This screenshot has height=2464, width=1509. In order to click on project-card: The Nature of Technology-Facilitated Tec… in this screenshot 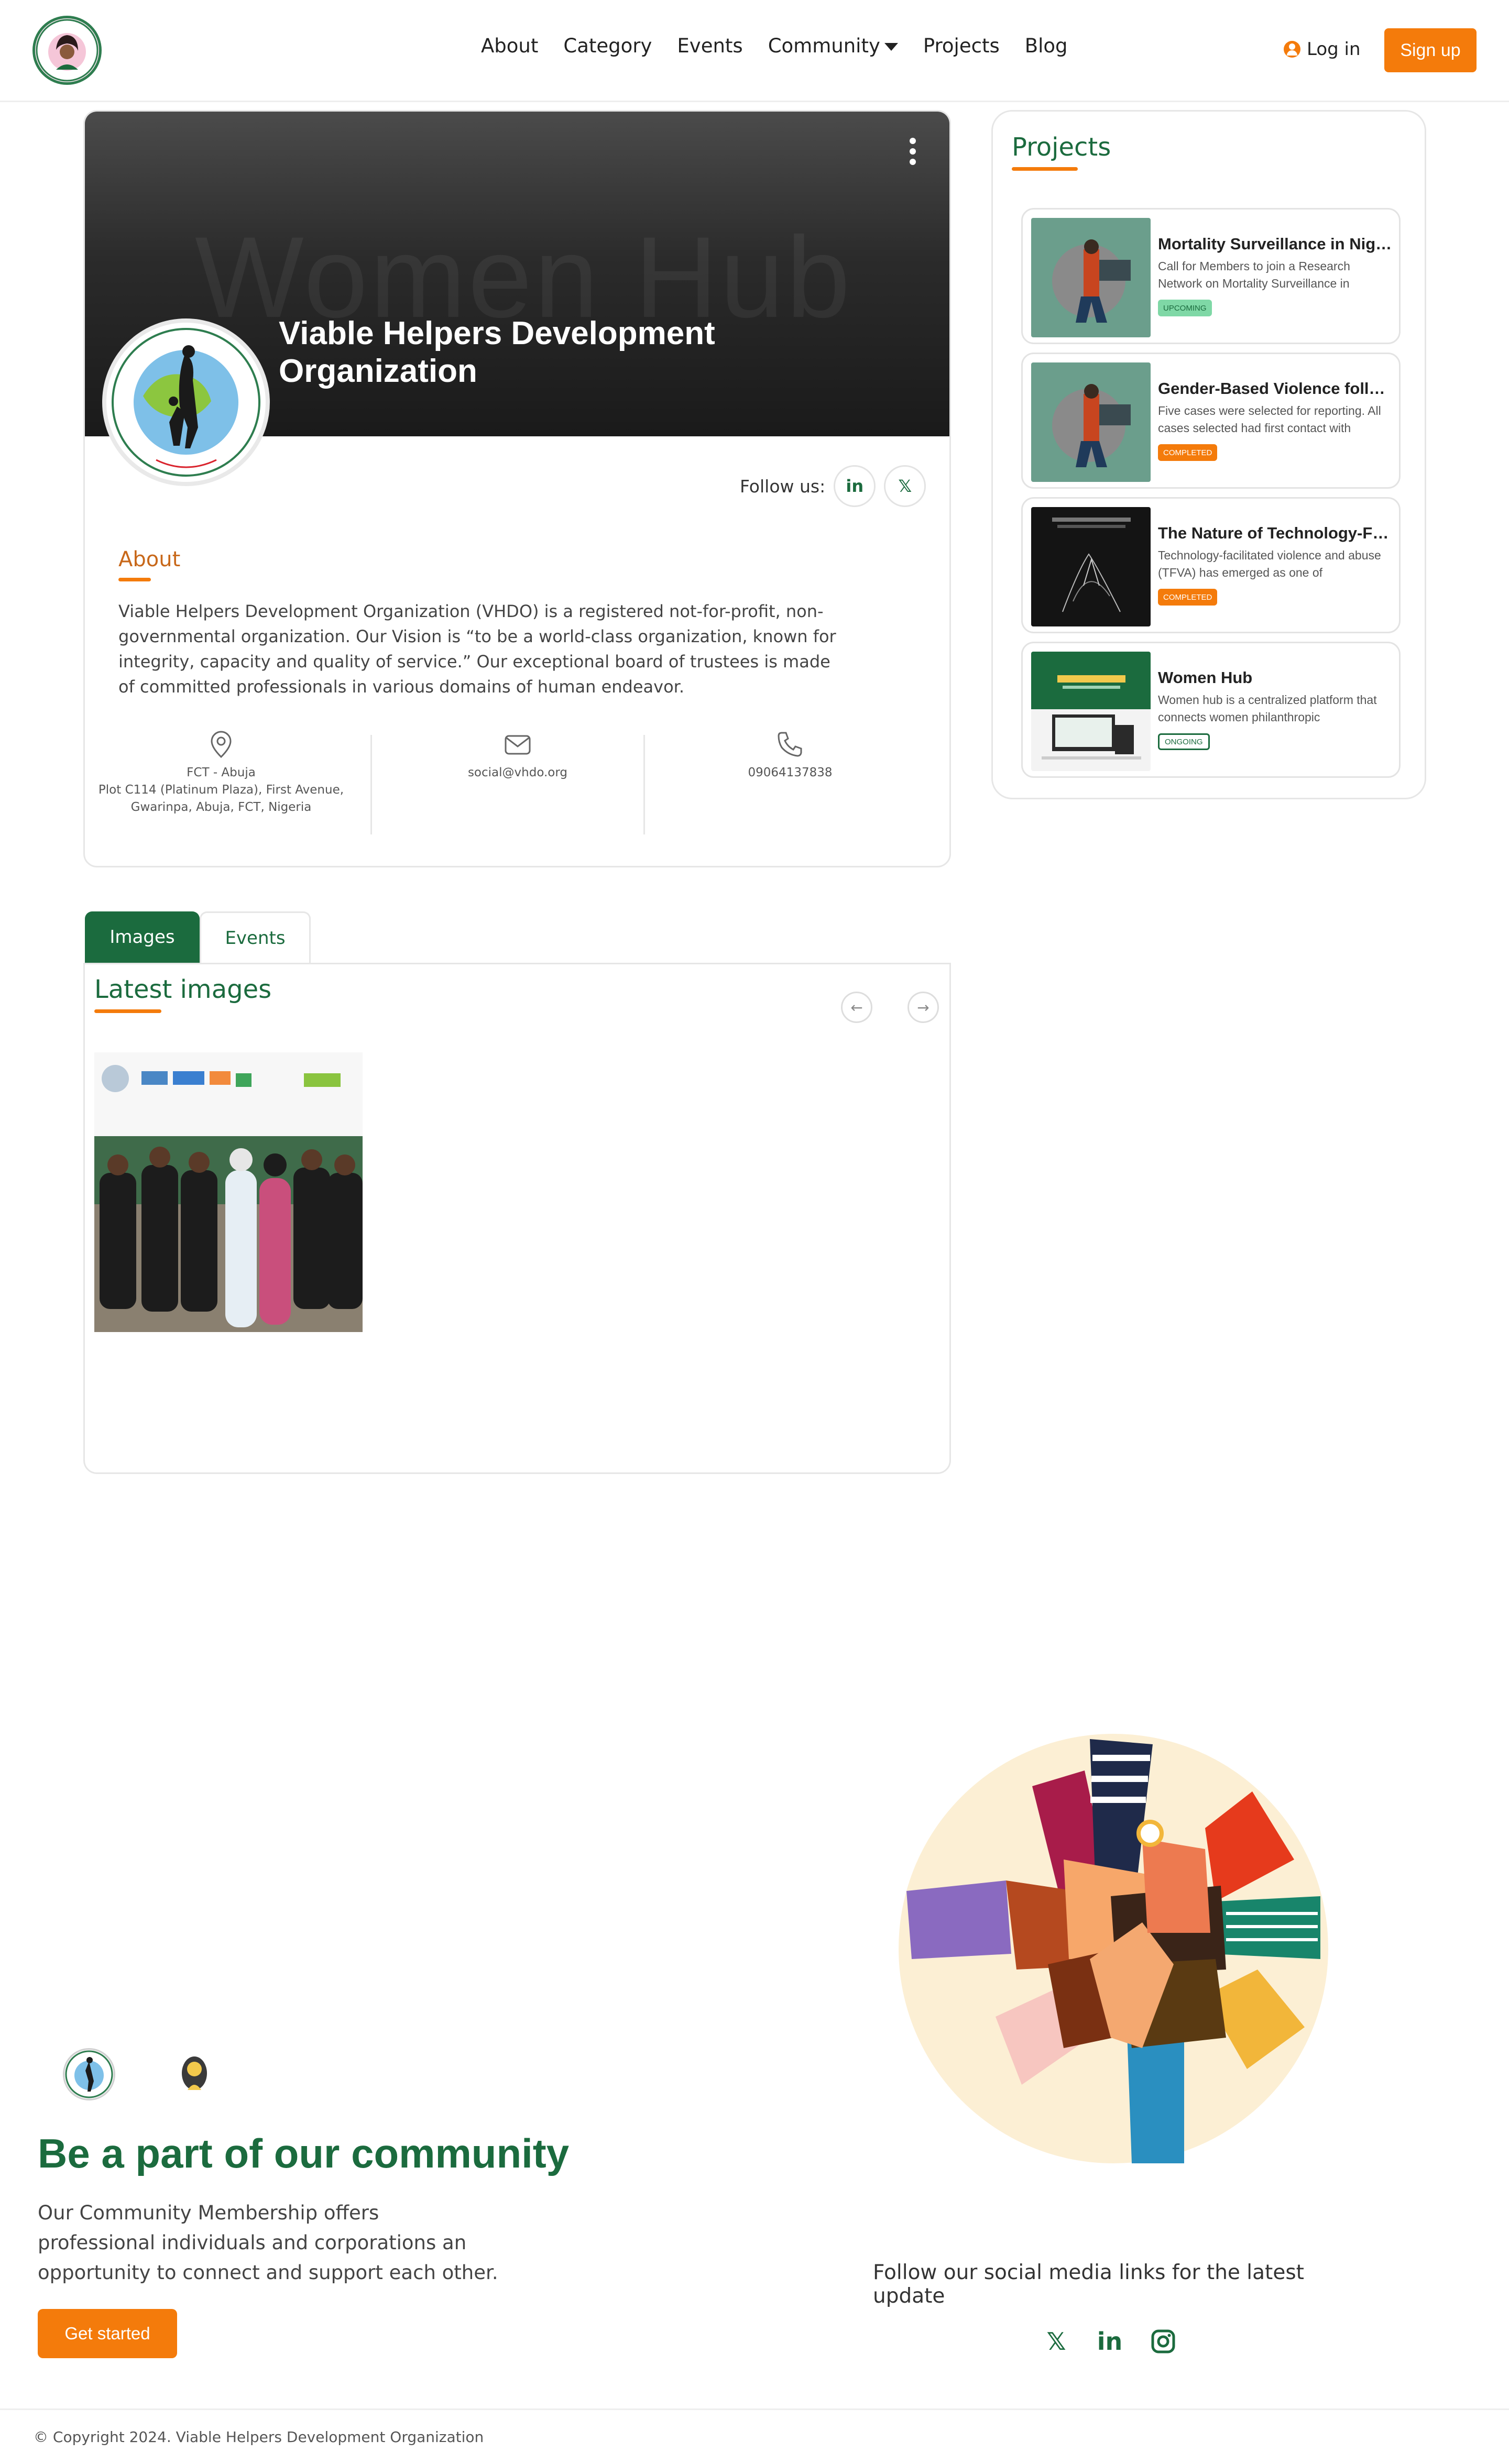, I will do `click(1211, 565)`.